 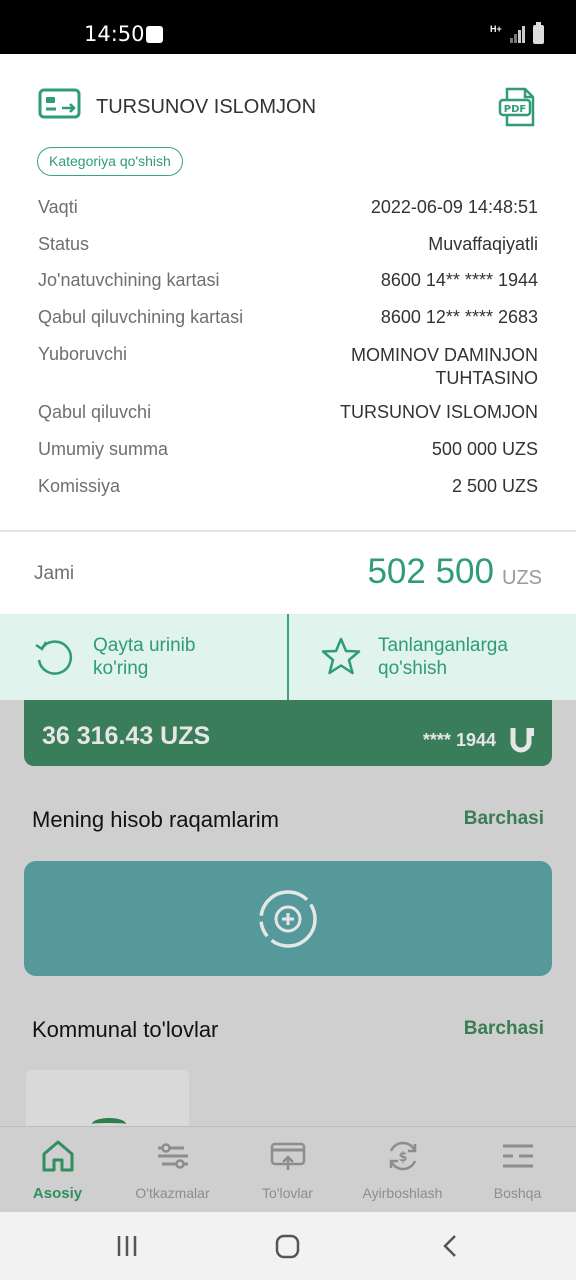 I want to click on detail-label: Qabul qiluvchi, so click(x=95, y=412).